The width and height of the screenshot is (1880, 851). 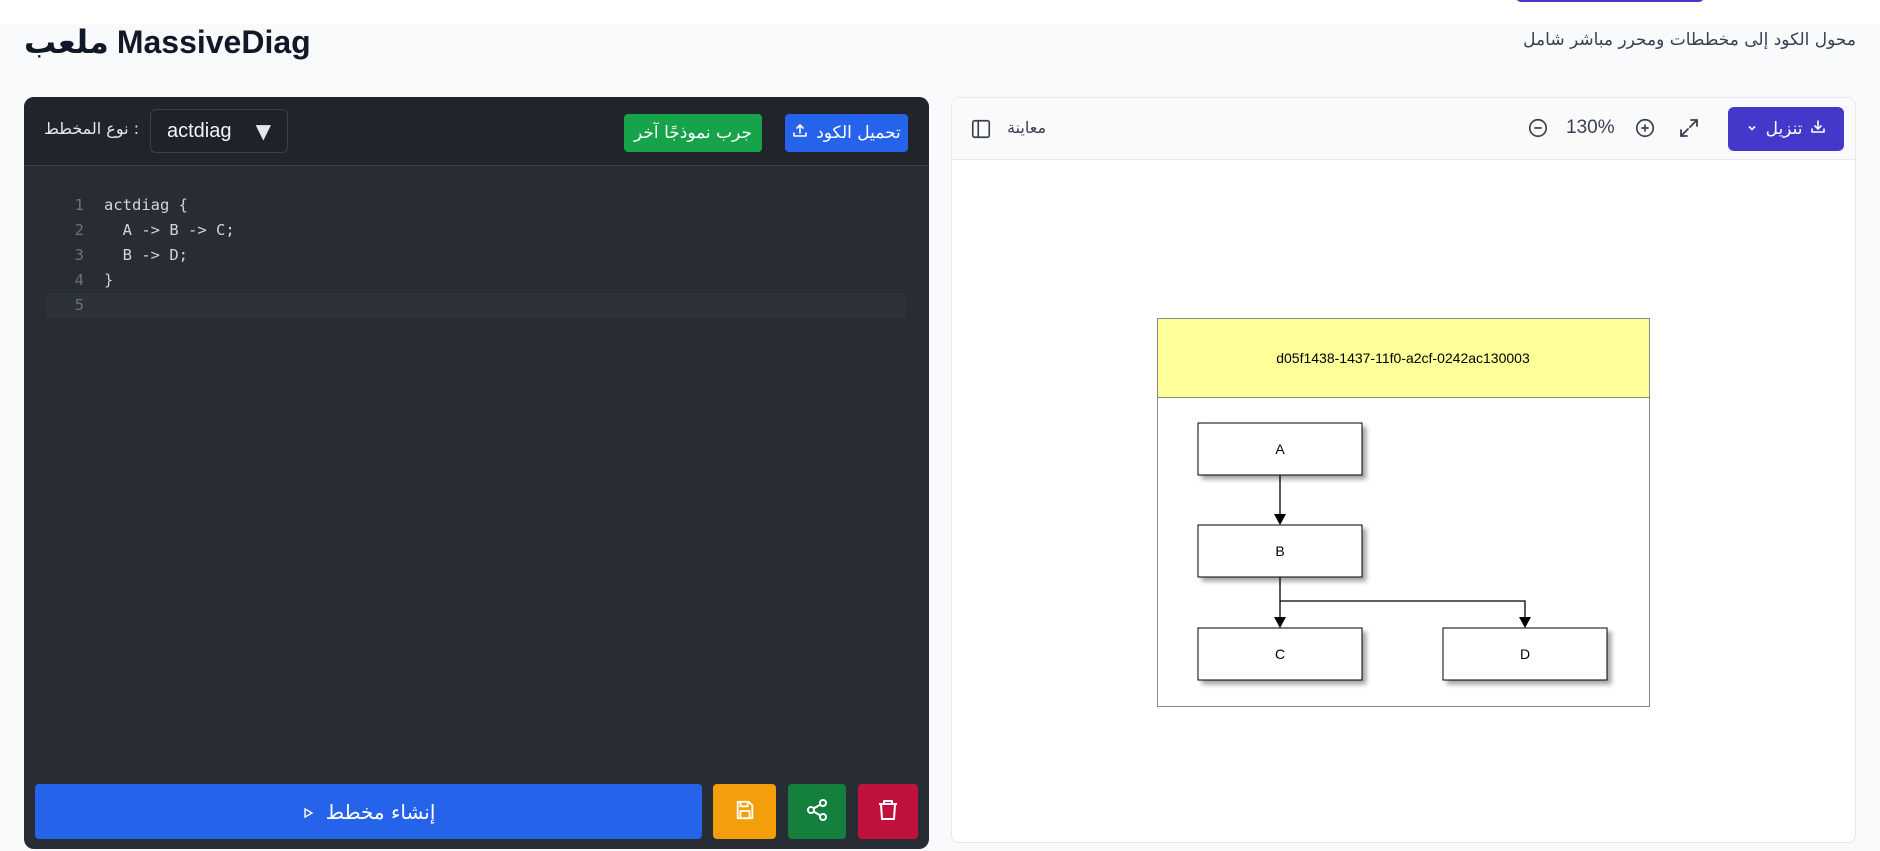 I want to click on download-label: تنزيل, so click(x=1784, y=129).